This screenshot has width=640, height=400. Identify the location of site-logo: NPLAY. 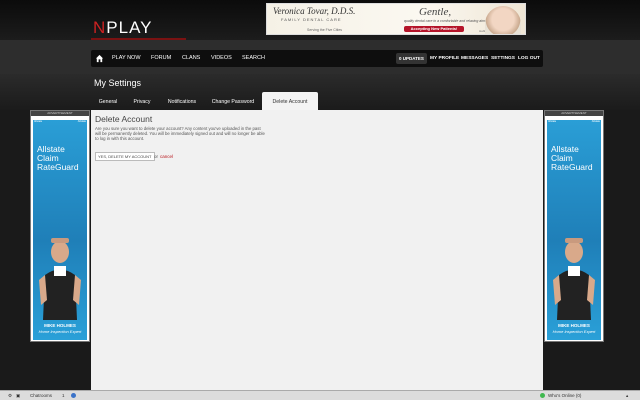
(123, 28).